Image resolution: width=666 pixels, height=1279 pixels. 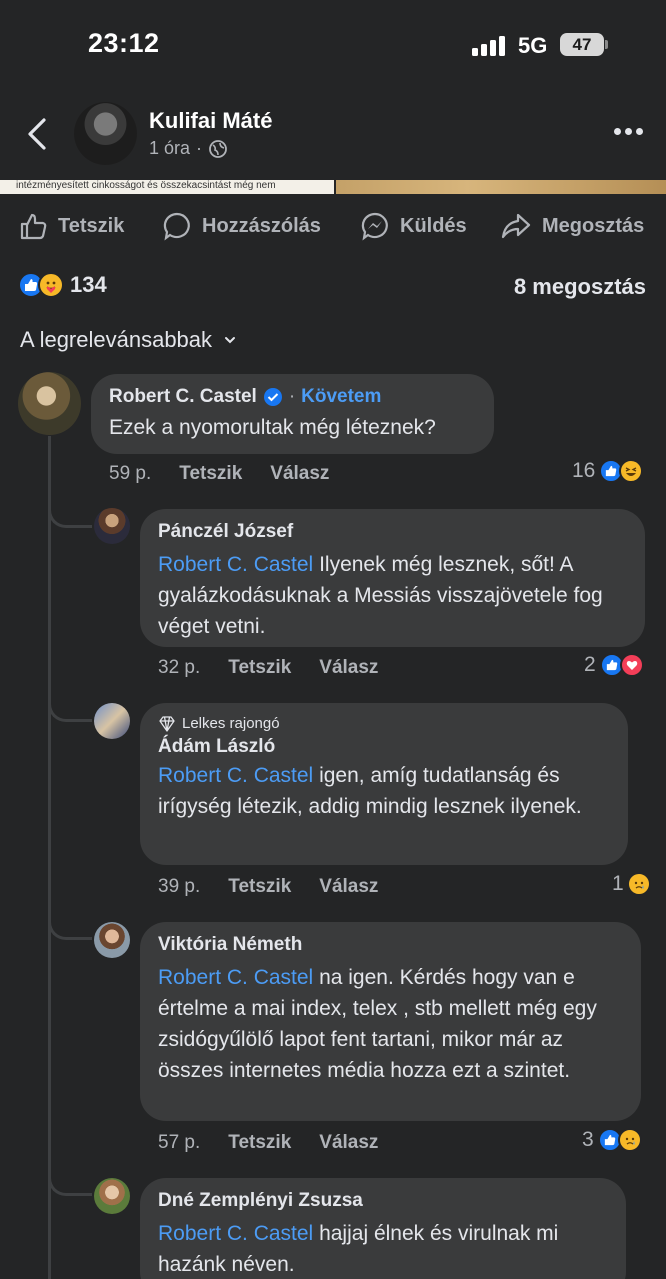 I want to click on battery-tip, so click(x=606, y=44).